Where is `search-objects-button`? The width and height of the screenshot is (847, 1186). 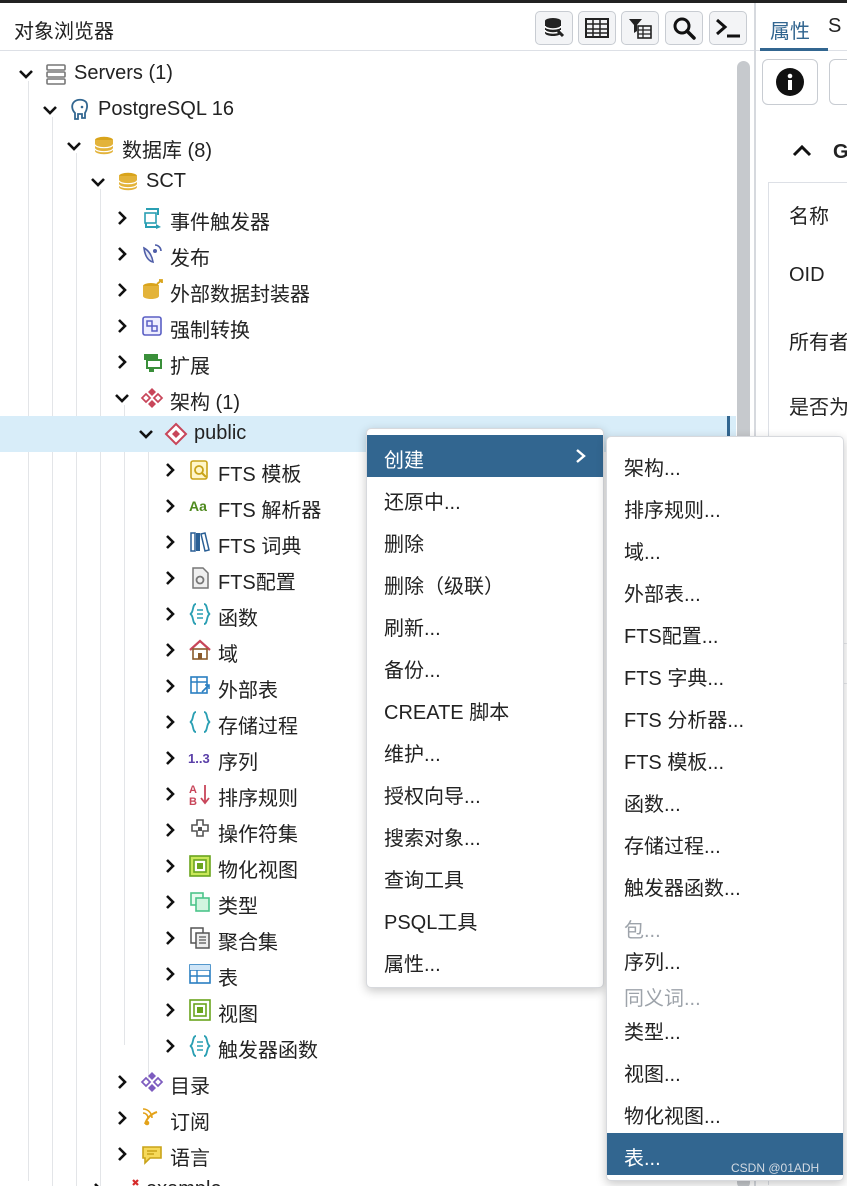
search-objects-button is located at coordinates (684, 28).